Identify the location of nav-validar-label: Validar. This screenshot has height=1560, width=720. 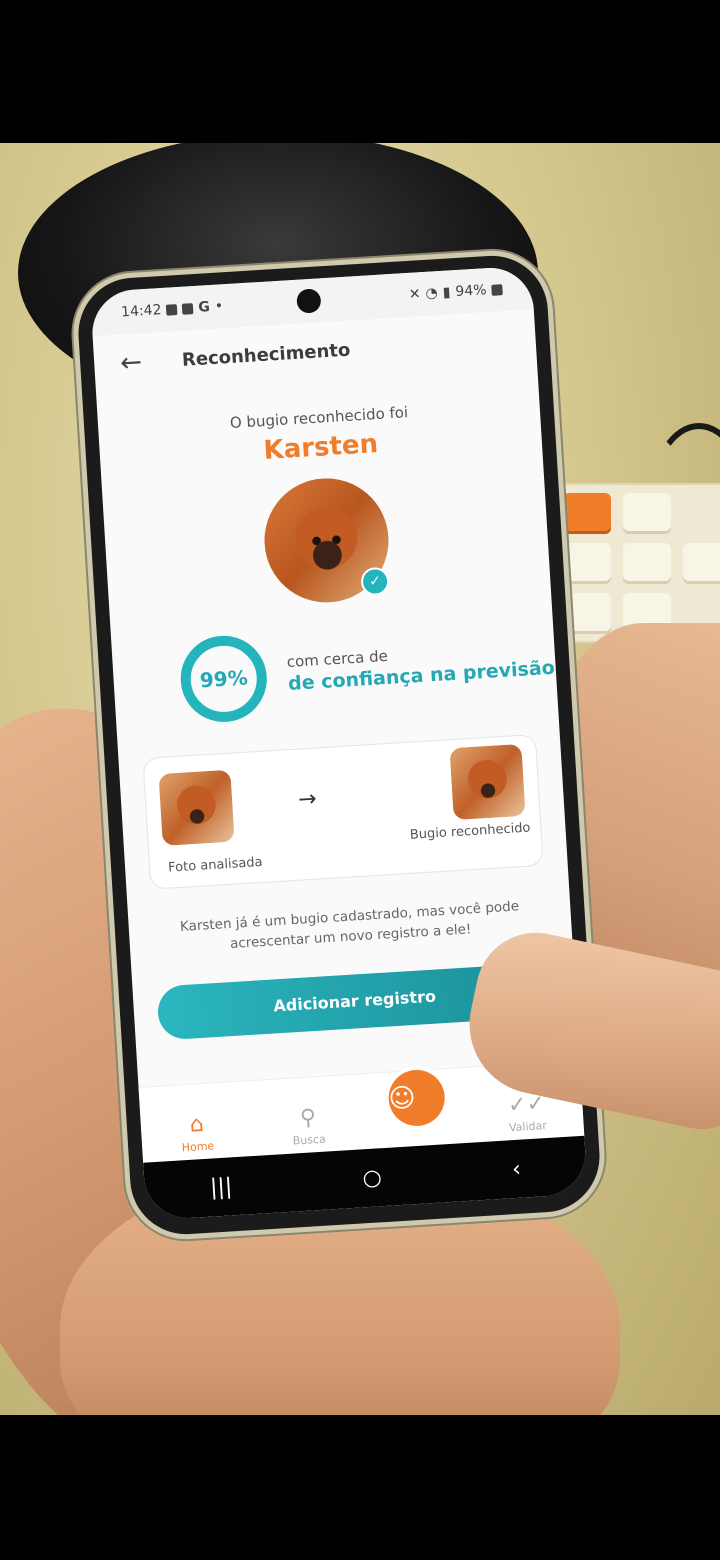
(528, 1127).